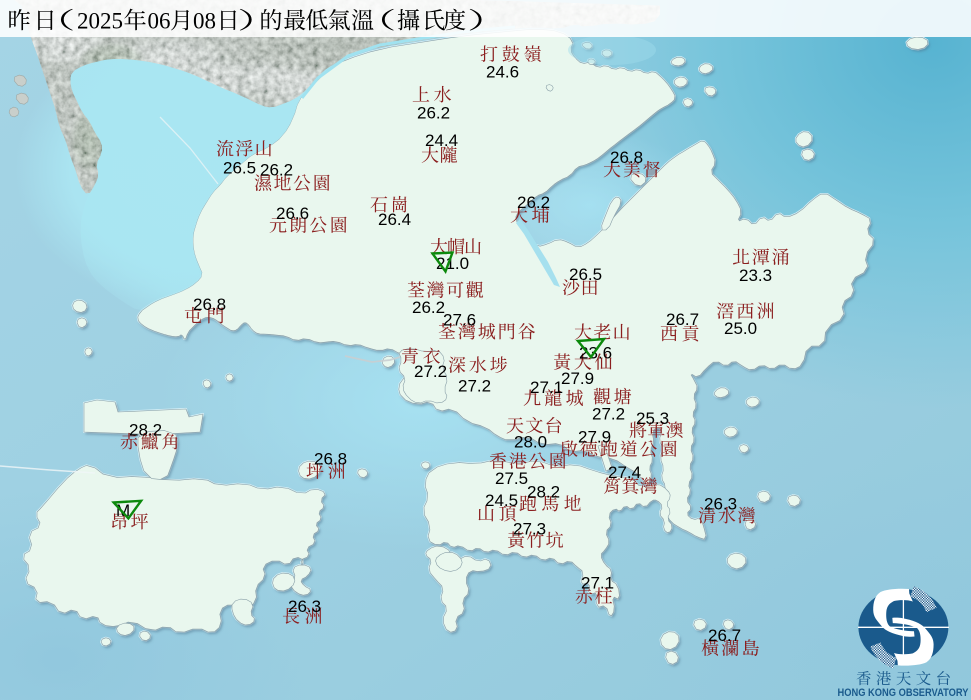 The height and width of the screenshot is (700, 971). What do you see at coordinates (459, 320) in the screenshot?
I see `svg-text: 27.6` at bounding box center [459, 320].